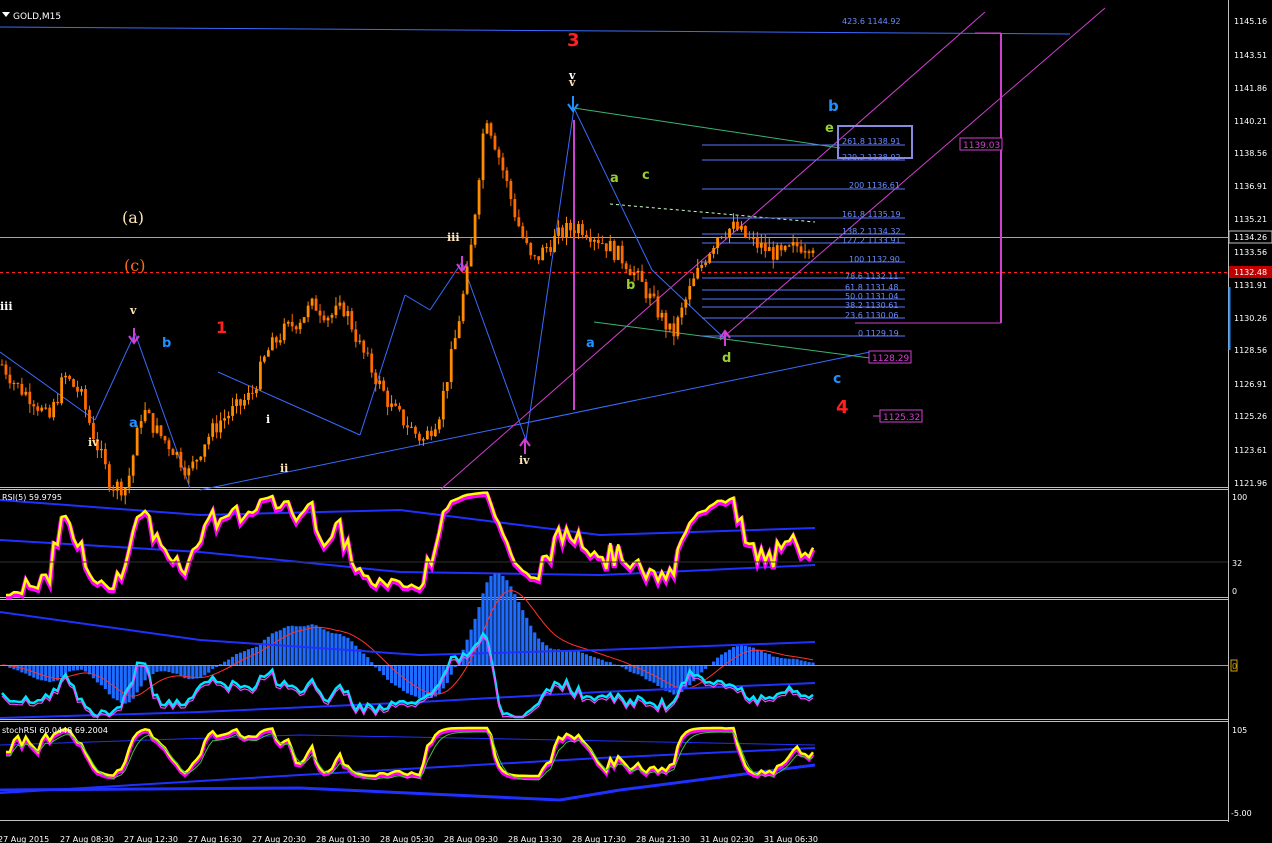  Describe the element at coordinates (134, 265) in the screenshot. I see `wave-label: (c)` at that location.